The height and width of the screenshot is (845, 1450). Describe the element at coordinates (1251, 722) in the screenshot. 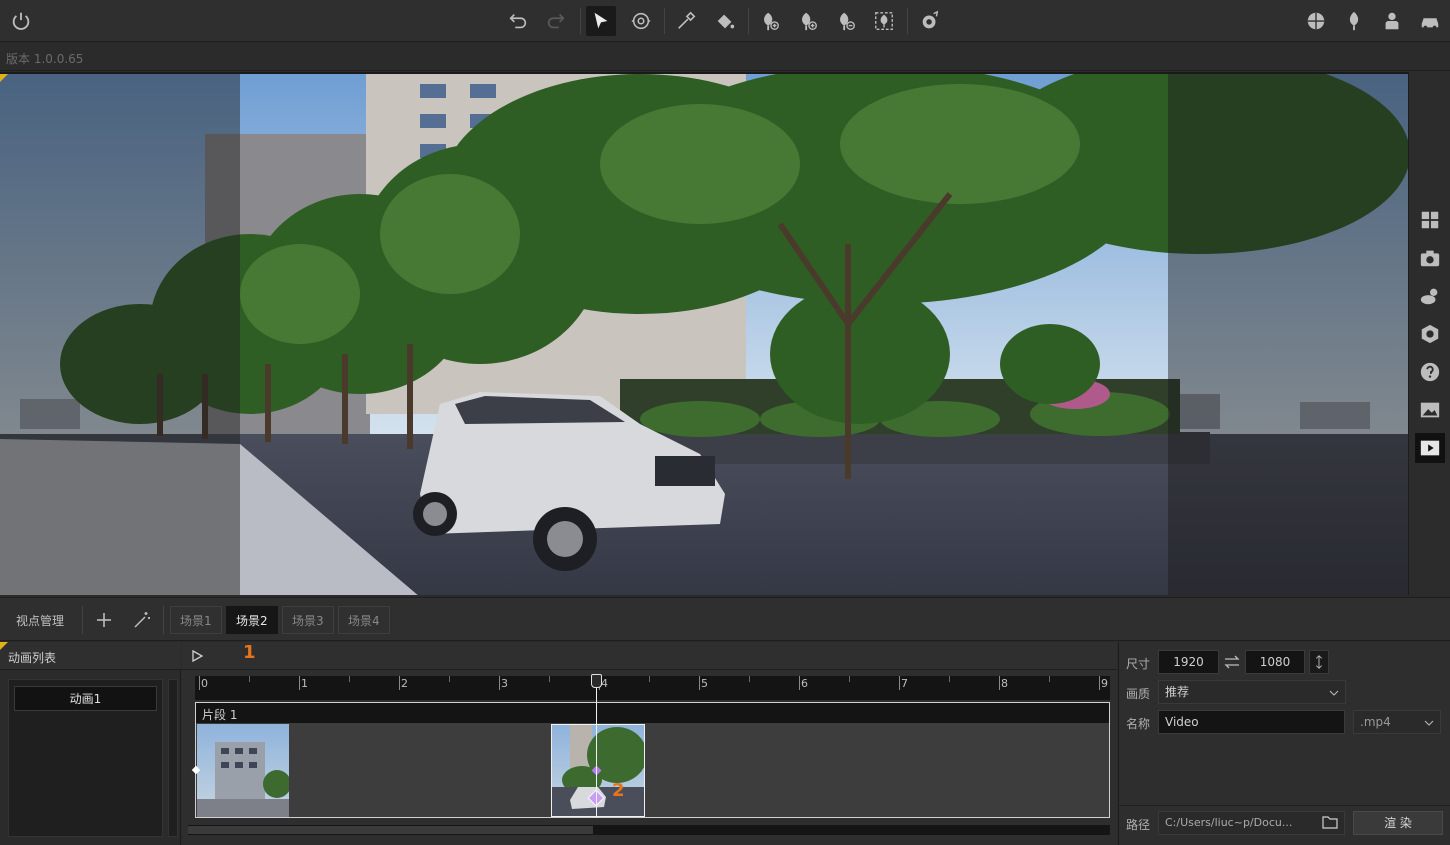

I see `name-input: Video` at that location.